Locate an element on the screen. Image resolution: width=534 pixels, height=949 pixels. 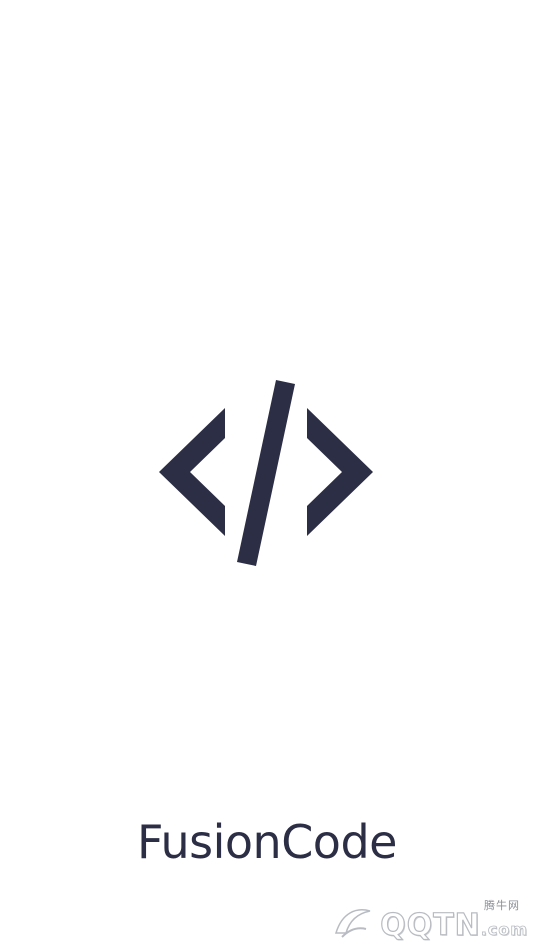
code-brackets-icon is located at coordinates (266, 472).